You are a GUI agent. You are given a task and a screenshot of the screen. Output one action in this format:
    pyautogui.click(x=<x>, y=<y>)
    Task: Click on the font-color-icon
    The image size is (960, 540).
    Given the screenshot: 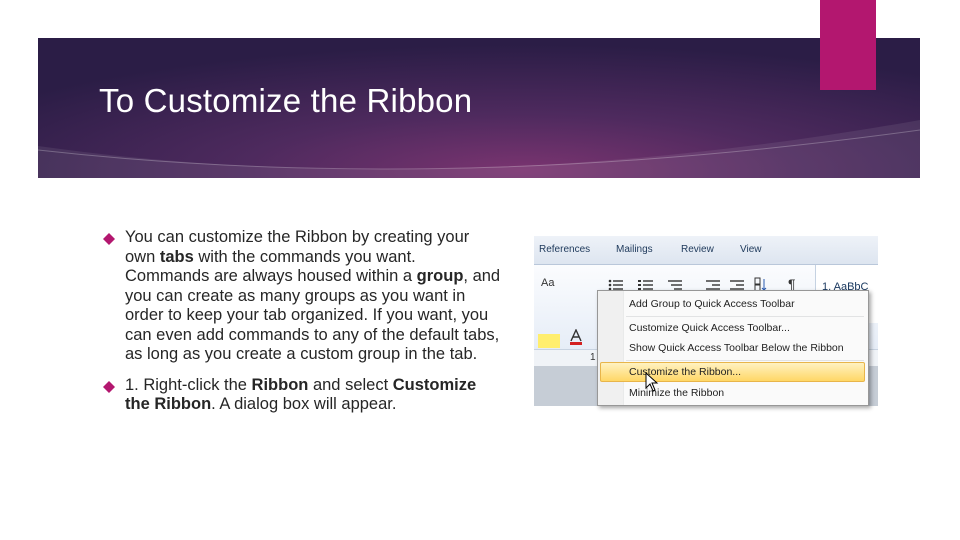 What is the action you would take?
    pyautogui.click(x=576, y=337)
    